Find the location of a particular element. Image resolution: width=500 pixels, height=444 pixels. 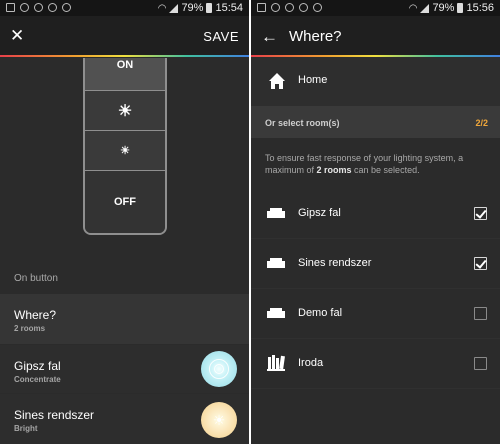

sun-small-icon: ☀ is located at coordinates (125, 151).